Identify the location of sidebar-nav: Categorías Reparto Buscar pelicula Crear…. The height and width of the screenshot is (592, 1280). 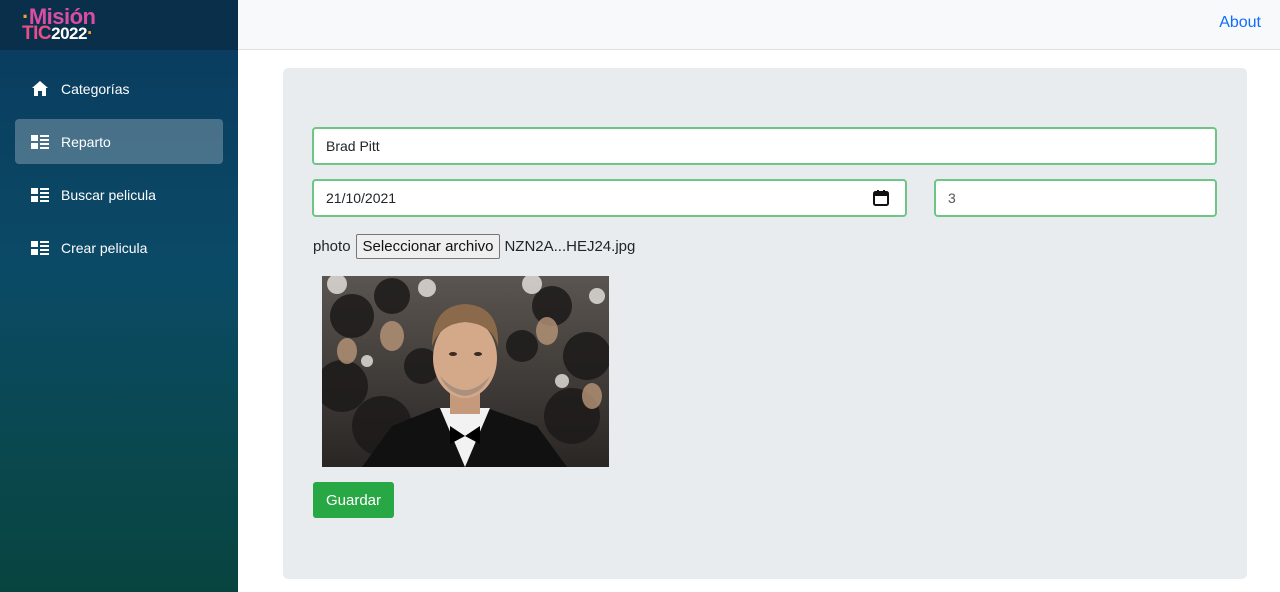
(119, 160).